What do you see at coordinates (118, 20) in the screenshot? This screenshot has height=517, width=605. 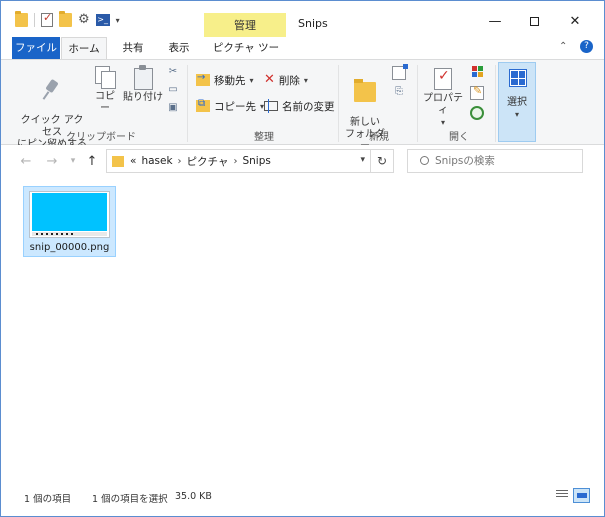 I see `customize-toolbar-dropdown-icon: ▾` at bounding box center [118, 20].